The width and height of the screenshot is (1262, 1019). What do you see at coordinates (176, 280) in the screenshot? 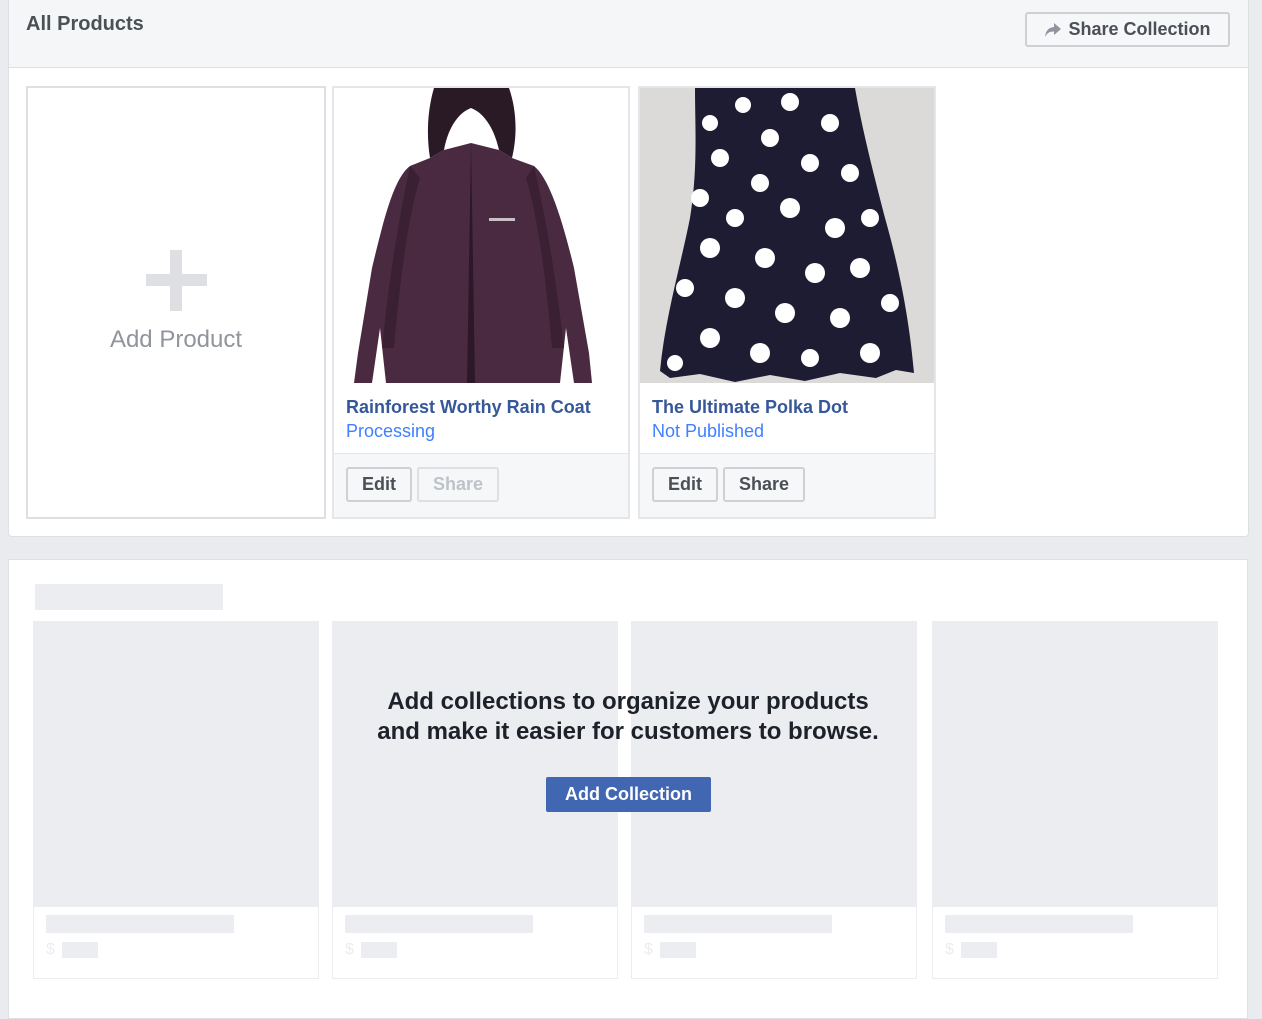
I see `plus-icon` at bounding box center [176, 280].